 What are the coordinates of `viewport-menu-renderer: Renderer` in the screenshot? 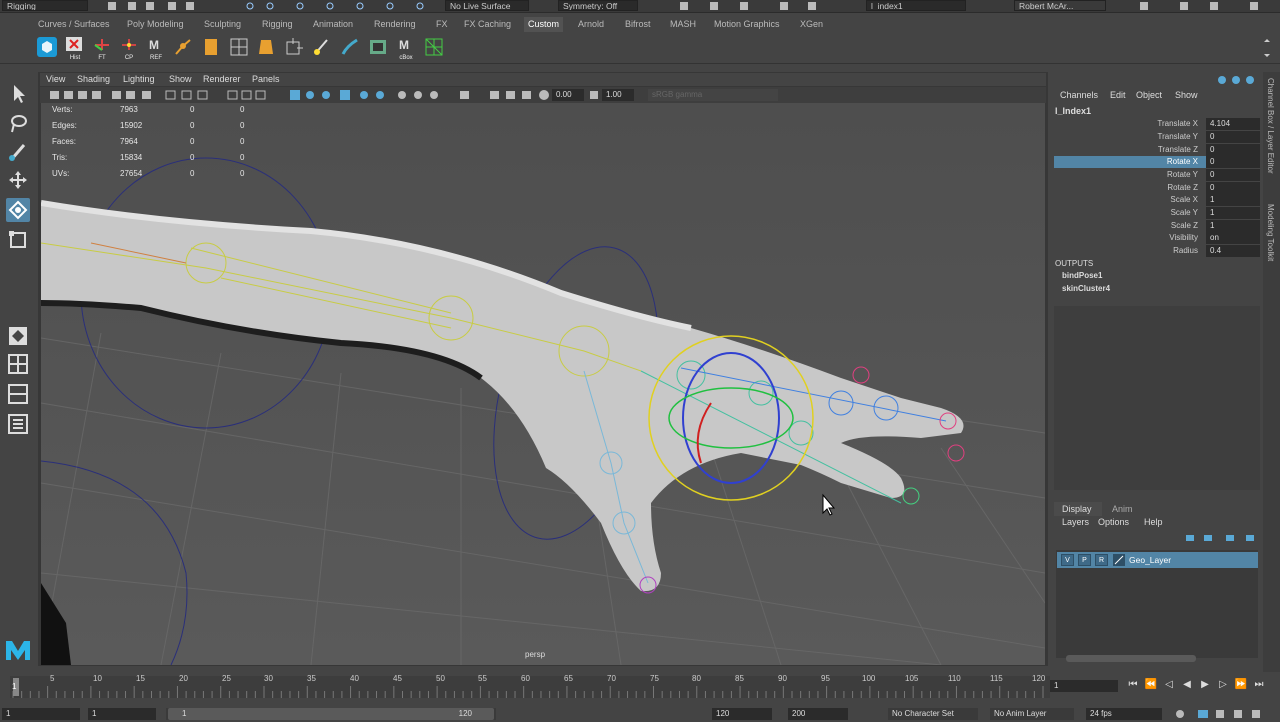 It's located at (222, 79).